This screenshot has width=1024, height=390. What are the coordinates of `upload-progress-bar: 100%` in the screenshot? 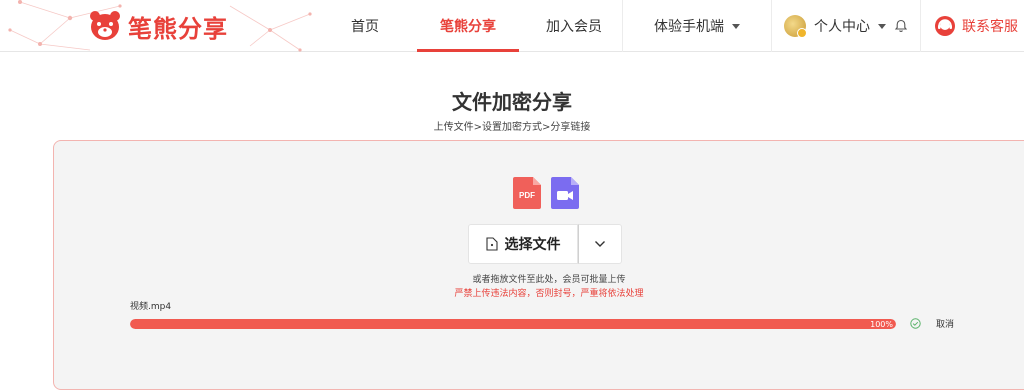 It's located at (513, 324).